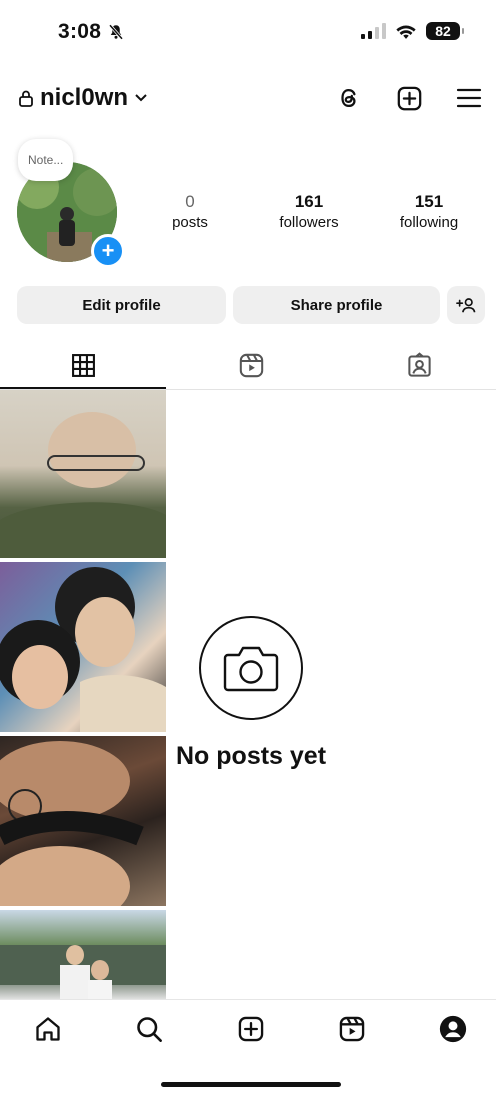  What do you see at coordinates (72, 823) in the screenshot?
I see `photo-faces-closeup` at bounding box center [72, 823].